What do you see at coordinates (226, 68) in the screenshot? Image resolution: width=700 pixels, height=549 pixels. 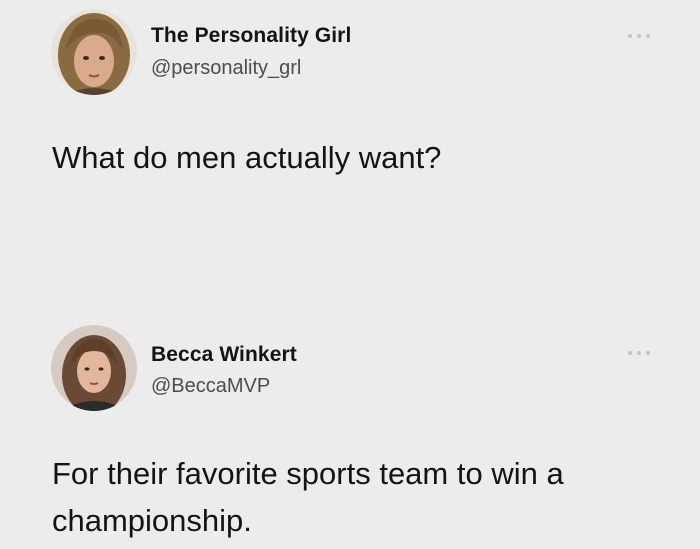 I see `user-handle: @personality_grl` at bounding box center [226, 68].